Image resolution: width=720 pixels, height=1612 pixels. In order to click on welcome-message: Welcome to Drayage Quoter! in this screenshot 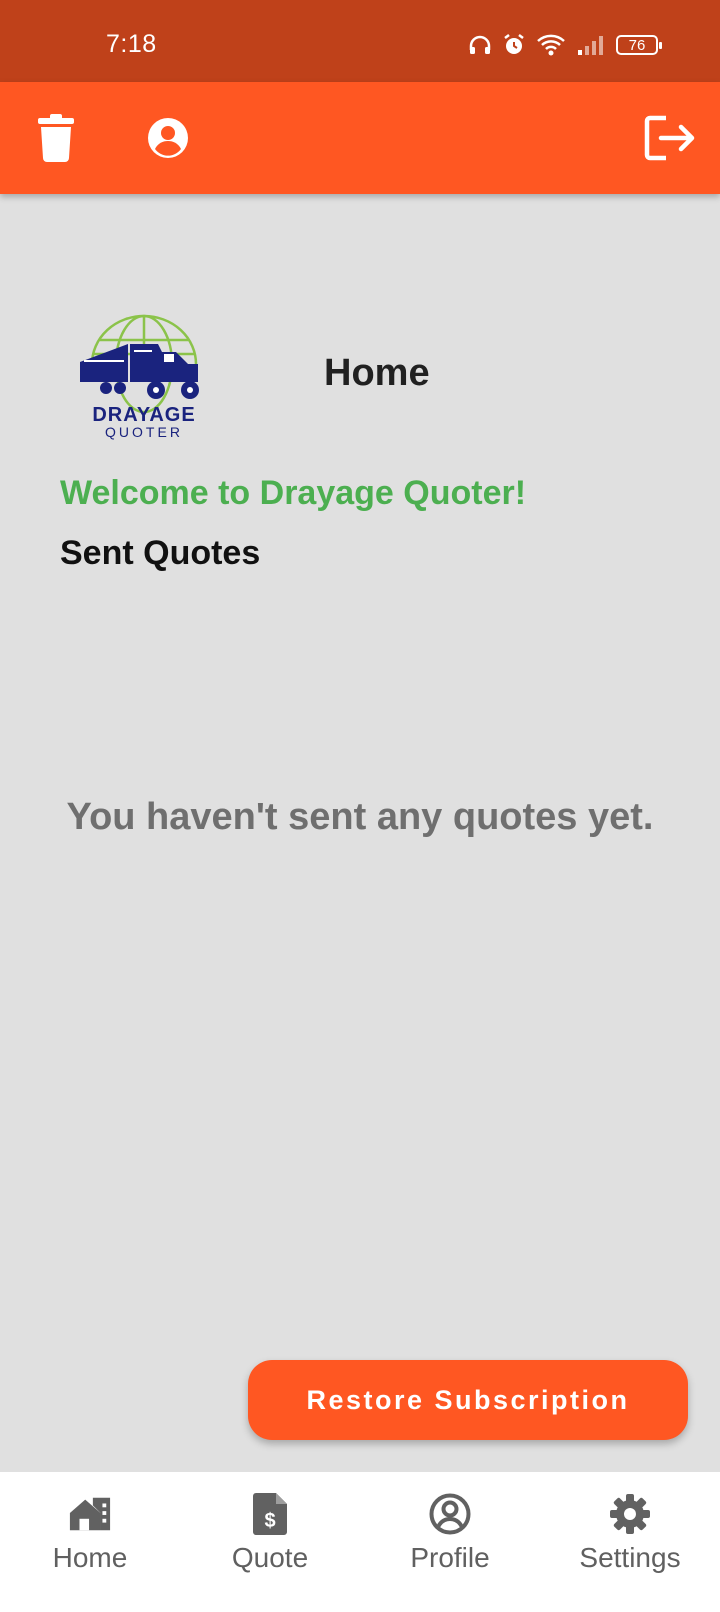, I will do `click(293, 493)`.